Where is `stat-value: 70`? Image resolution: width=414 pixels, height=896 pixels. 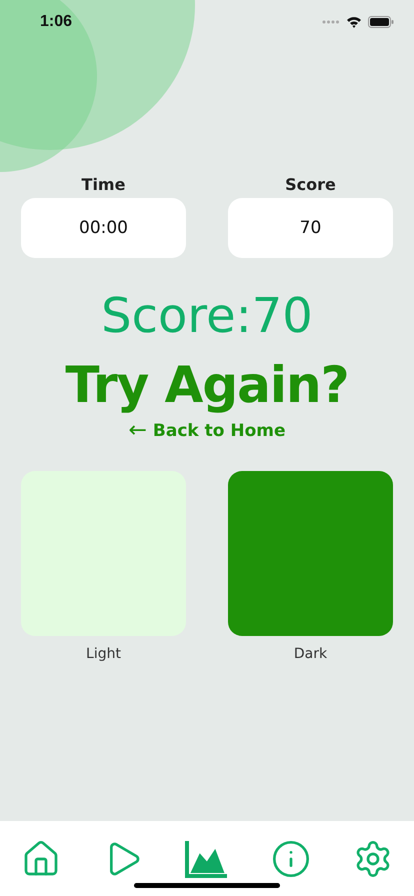 stat-value: 70 is located at coordinates (310, 228).